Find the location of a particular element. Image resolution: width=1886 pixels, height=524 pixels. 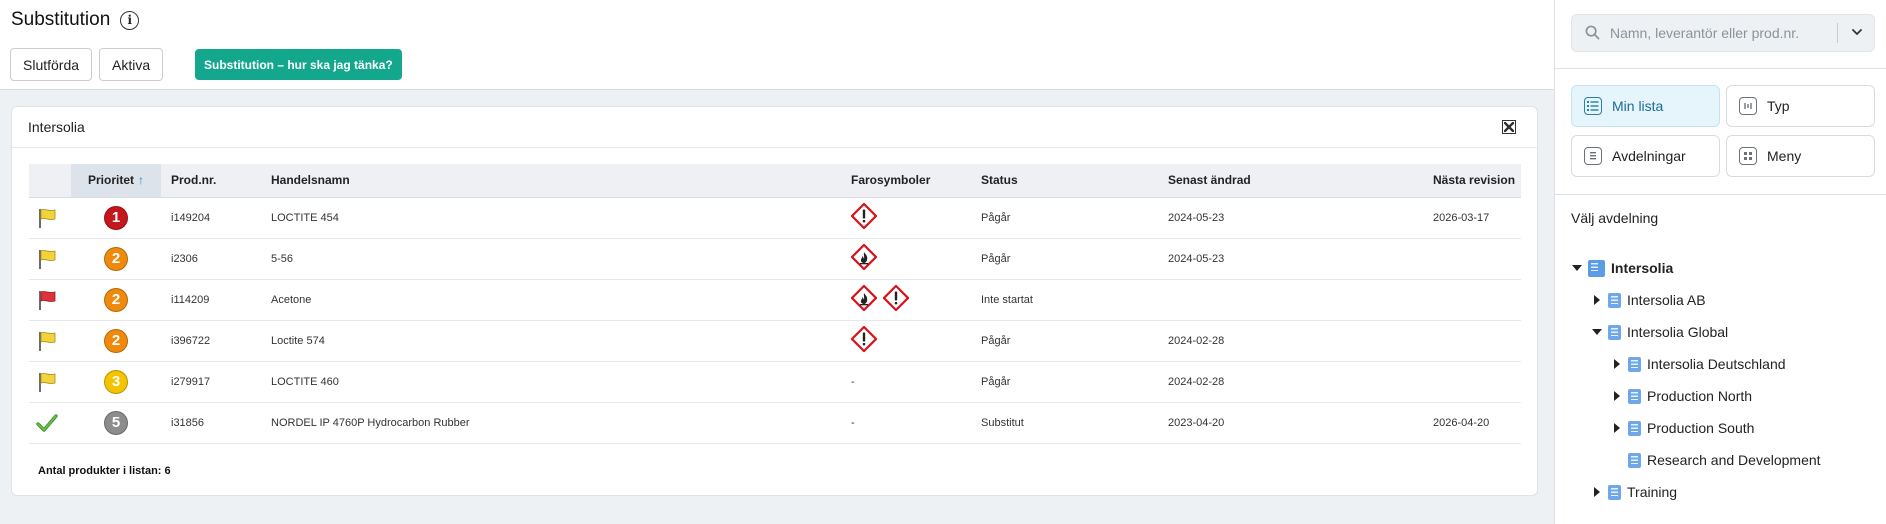

table-row: 3 i279917 LOCTITE 460- Pågår 2024-02-28 is located at coordinates (775, 382).